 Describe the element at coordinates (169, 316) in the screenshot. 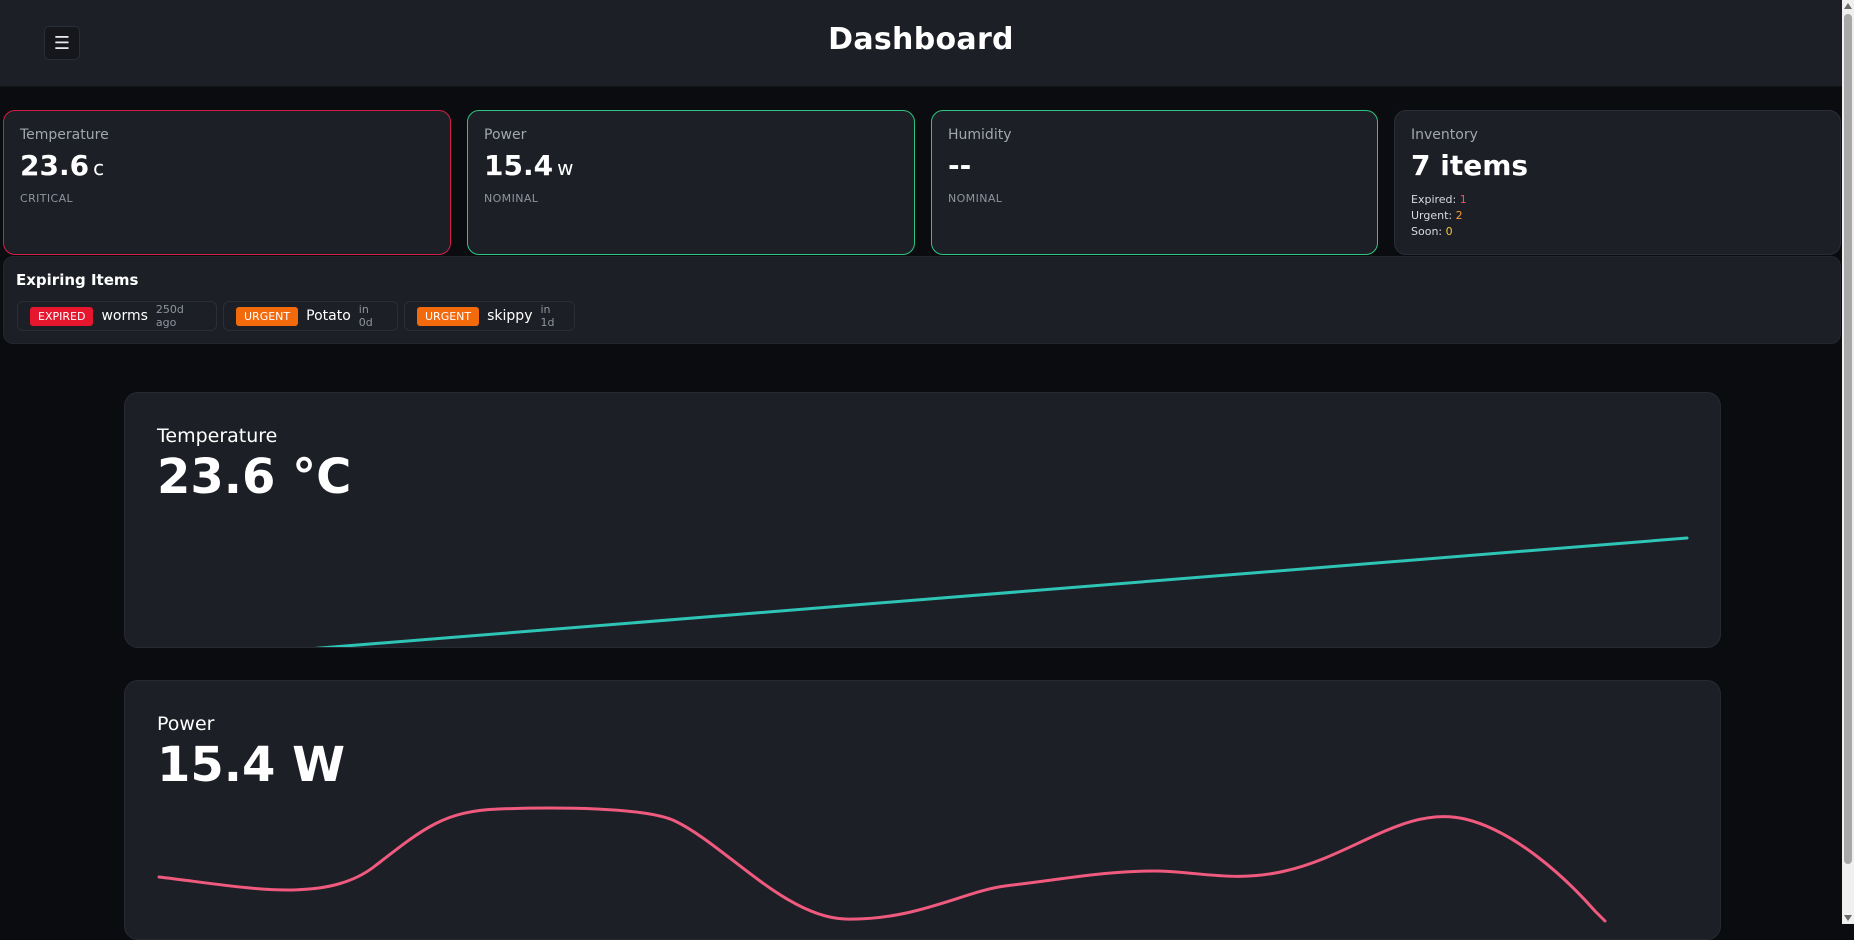

I see `item-when: 250d ago` at that location.